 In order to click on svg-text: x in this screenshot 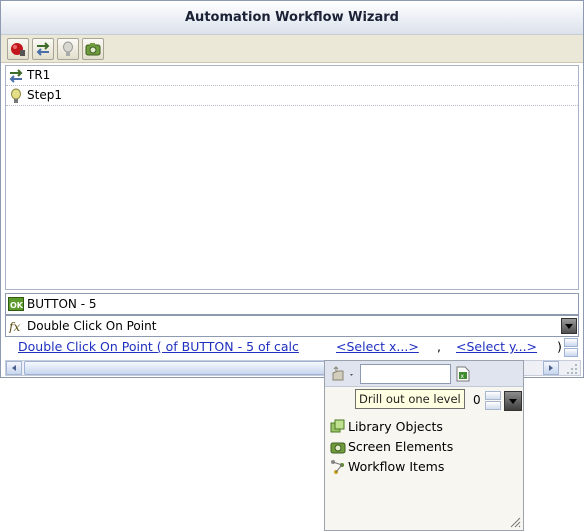, I will do `click(463, 376)`.